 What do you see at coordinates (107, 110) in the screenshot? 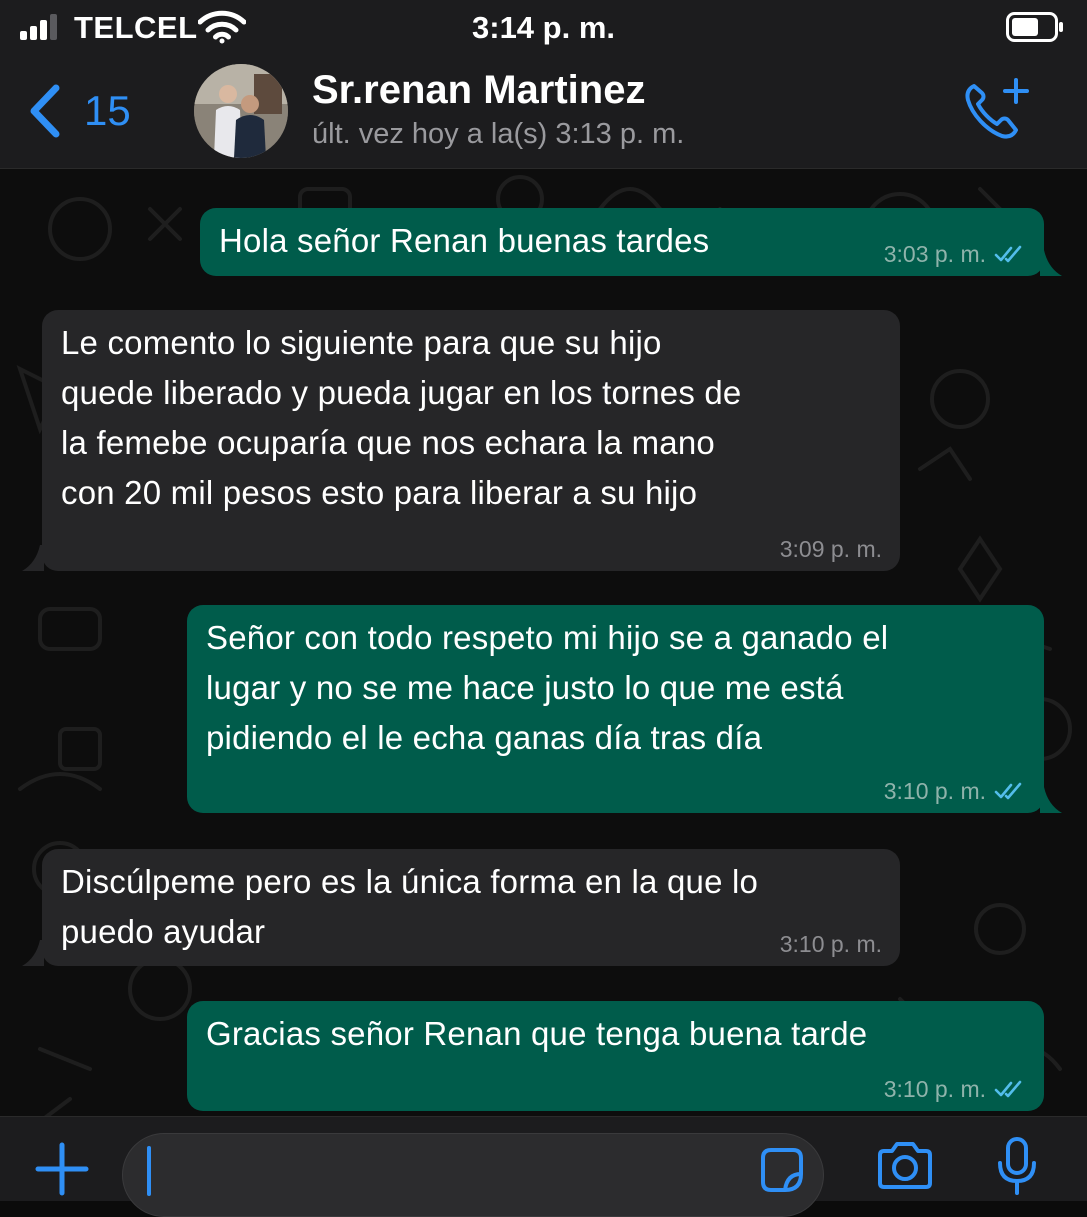
I see `unread-count: 15` at bounding box center [107, 110].